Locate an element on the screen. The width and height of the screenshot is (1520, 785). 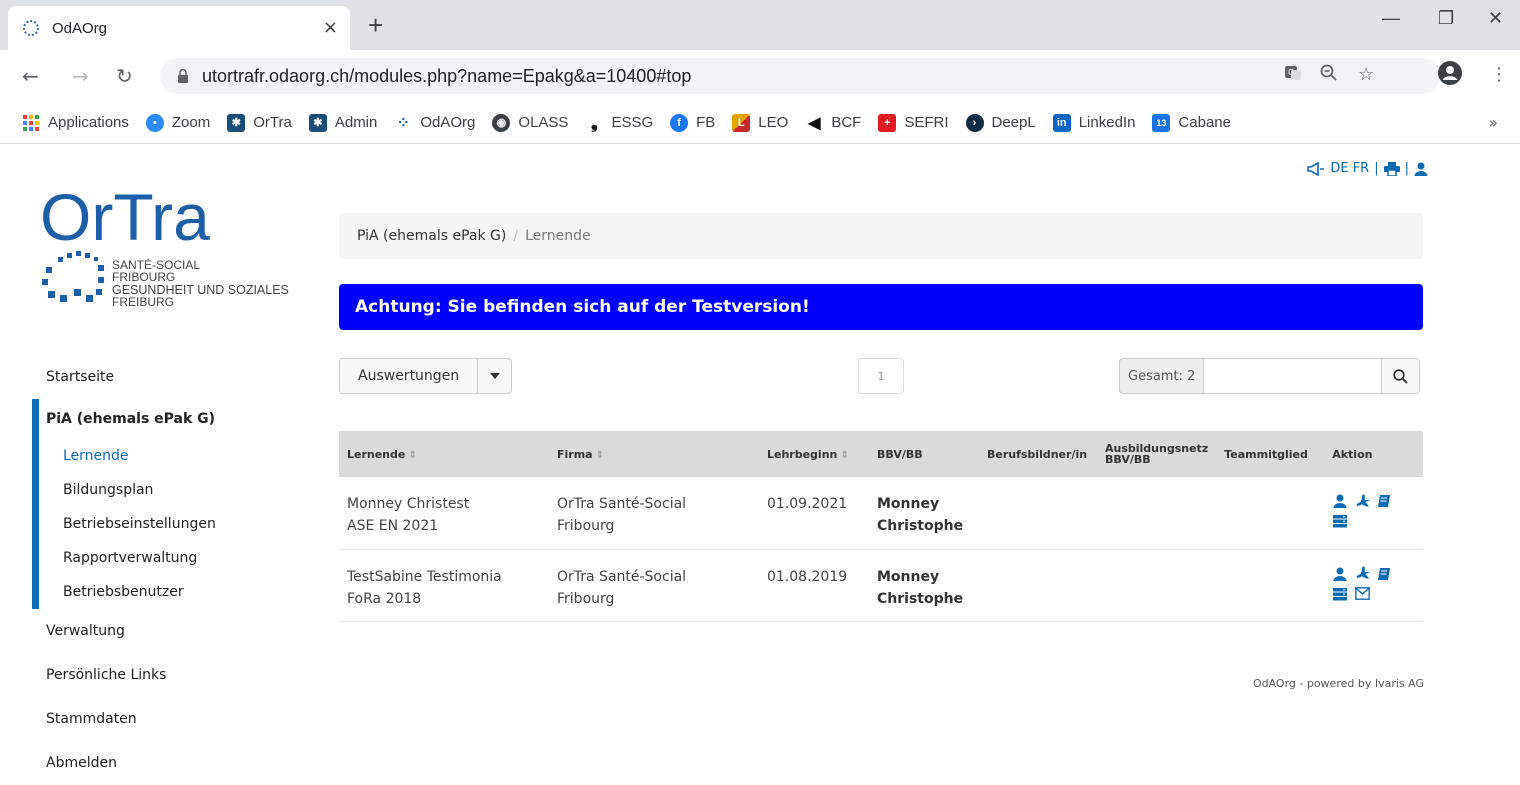
new-tab-button: + is located at coordinates (375, 25).